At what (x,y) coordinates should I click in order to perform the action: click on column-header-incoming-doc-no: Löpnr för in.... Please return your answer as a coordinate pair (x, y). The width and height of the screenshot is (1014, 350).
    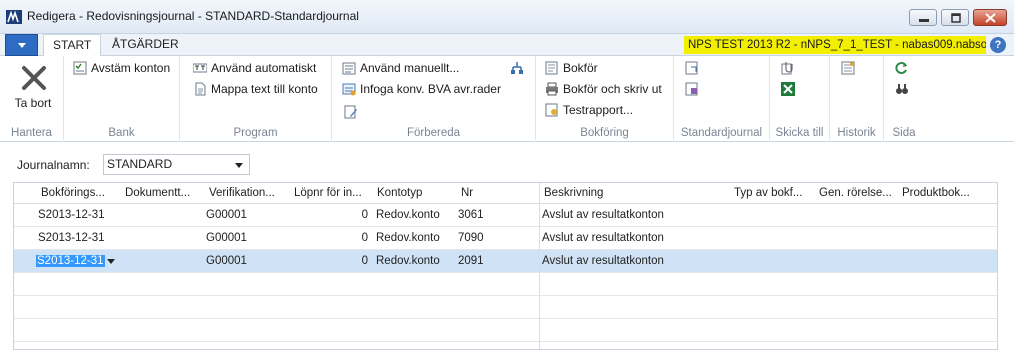
    Looking at the image, I should click on (328, 193).